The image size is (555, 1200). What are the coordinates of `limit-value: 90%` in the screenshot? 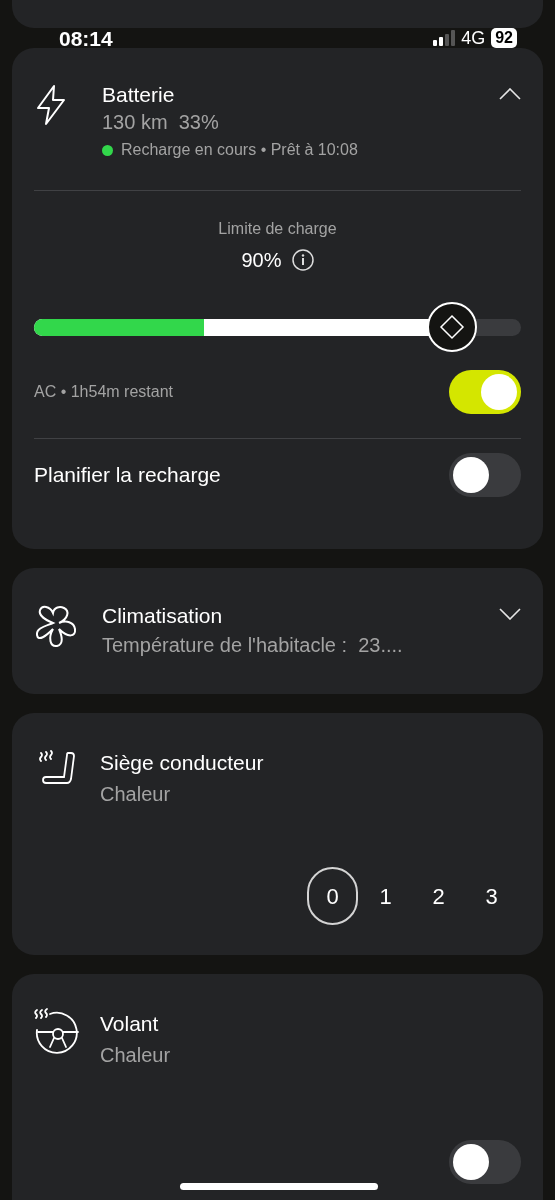 It's located at (261, 260).